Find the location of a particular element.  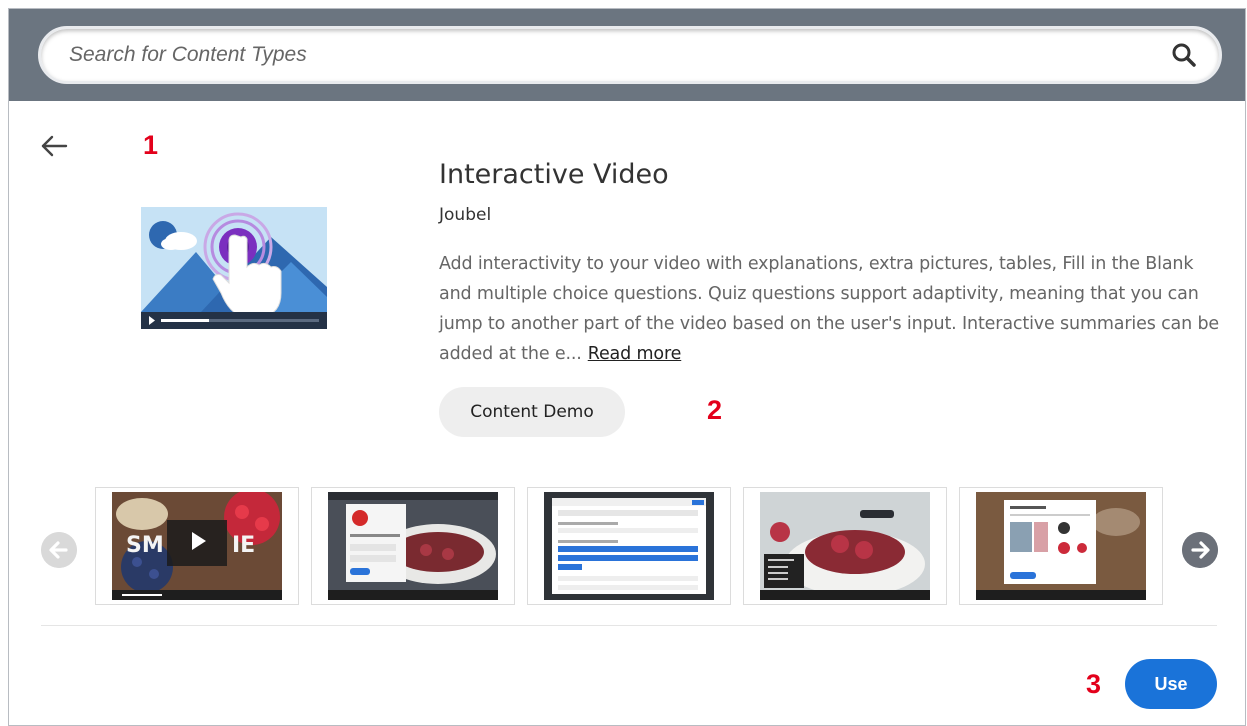

search-box is located at coordinates (630, 55).